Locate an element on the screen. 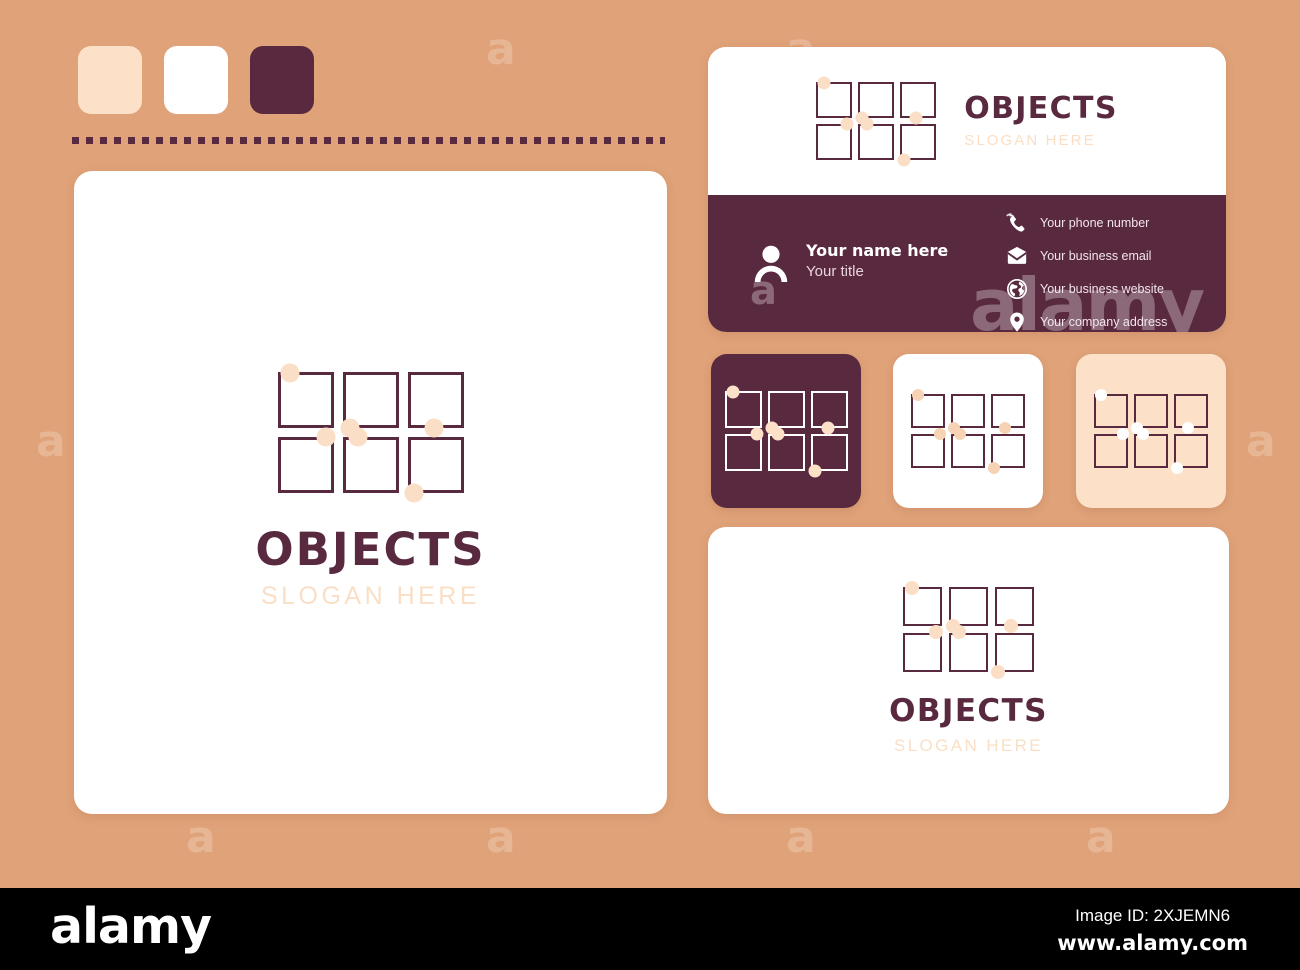 This screenshot has height=970, width=1300. alamy-url: www.alamy.com is located at coordinates (1152, 942).